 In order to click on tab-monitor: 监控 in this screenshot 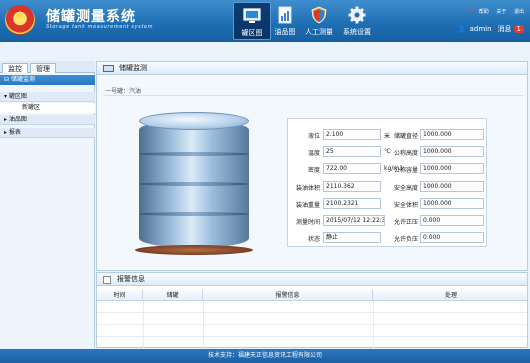, I will do `click(15, 68)`.